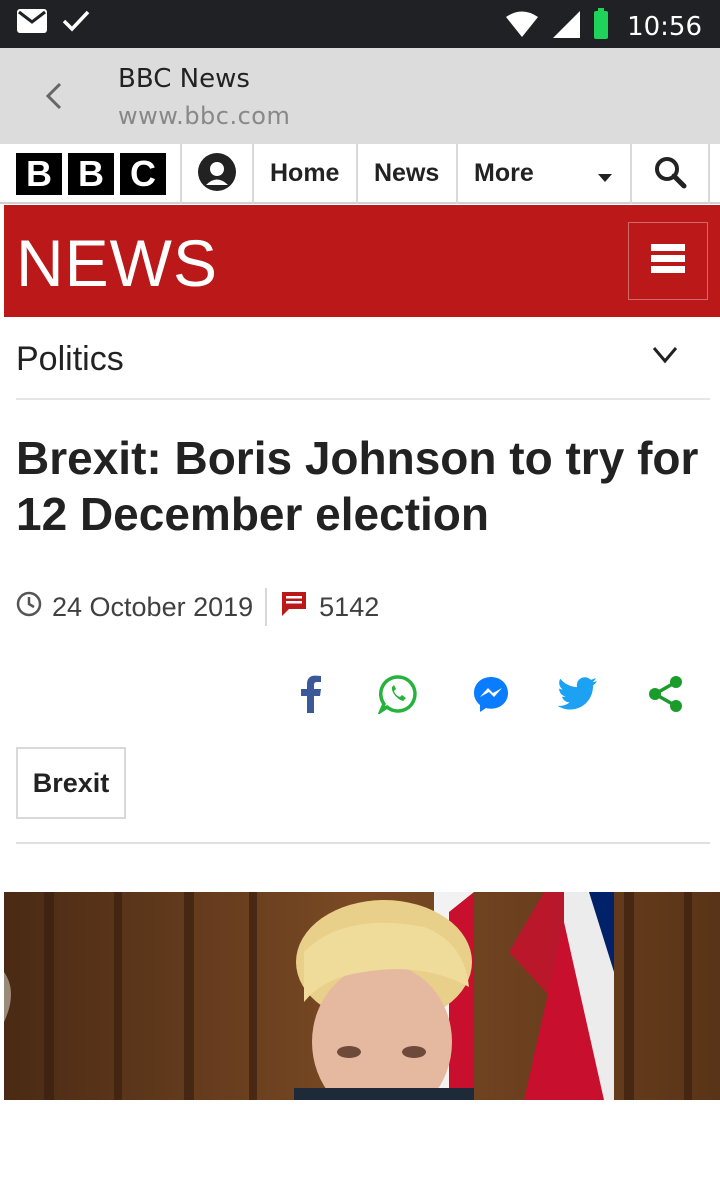  I want to click on whatsapp-icon, so click(398, 694).